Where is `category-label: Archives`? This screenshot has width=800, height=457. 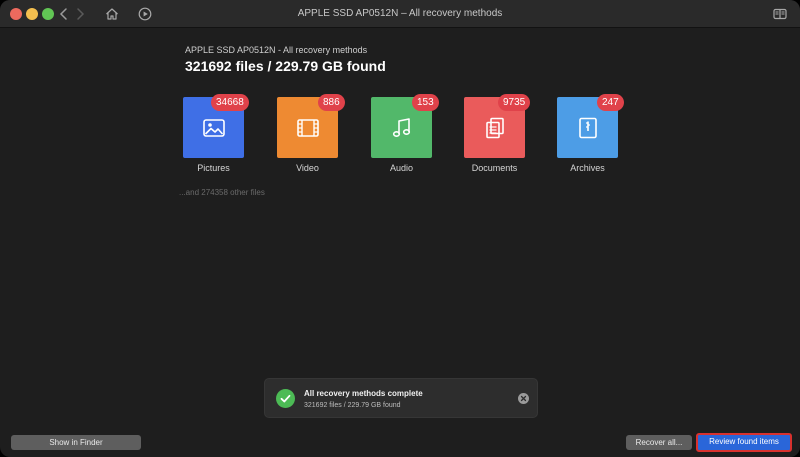 category-label: Archives is located at coordinates (587, 168).